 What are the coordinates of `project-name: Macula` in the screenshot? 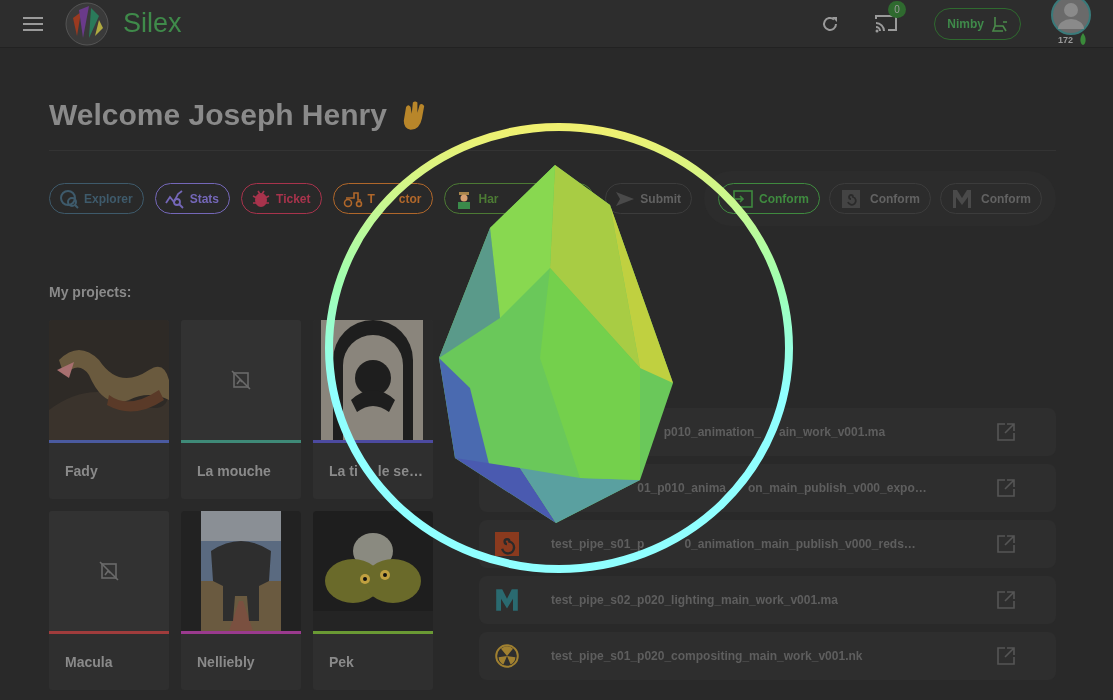 It's located at (89, 662).